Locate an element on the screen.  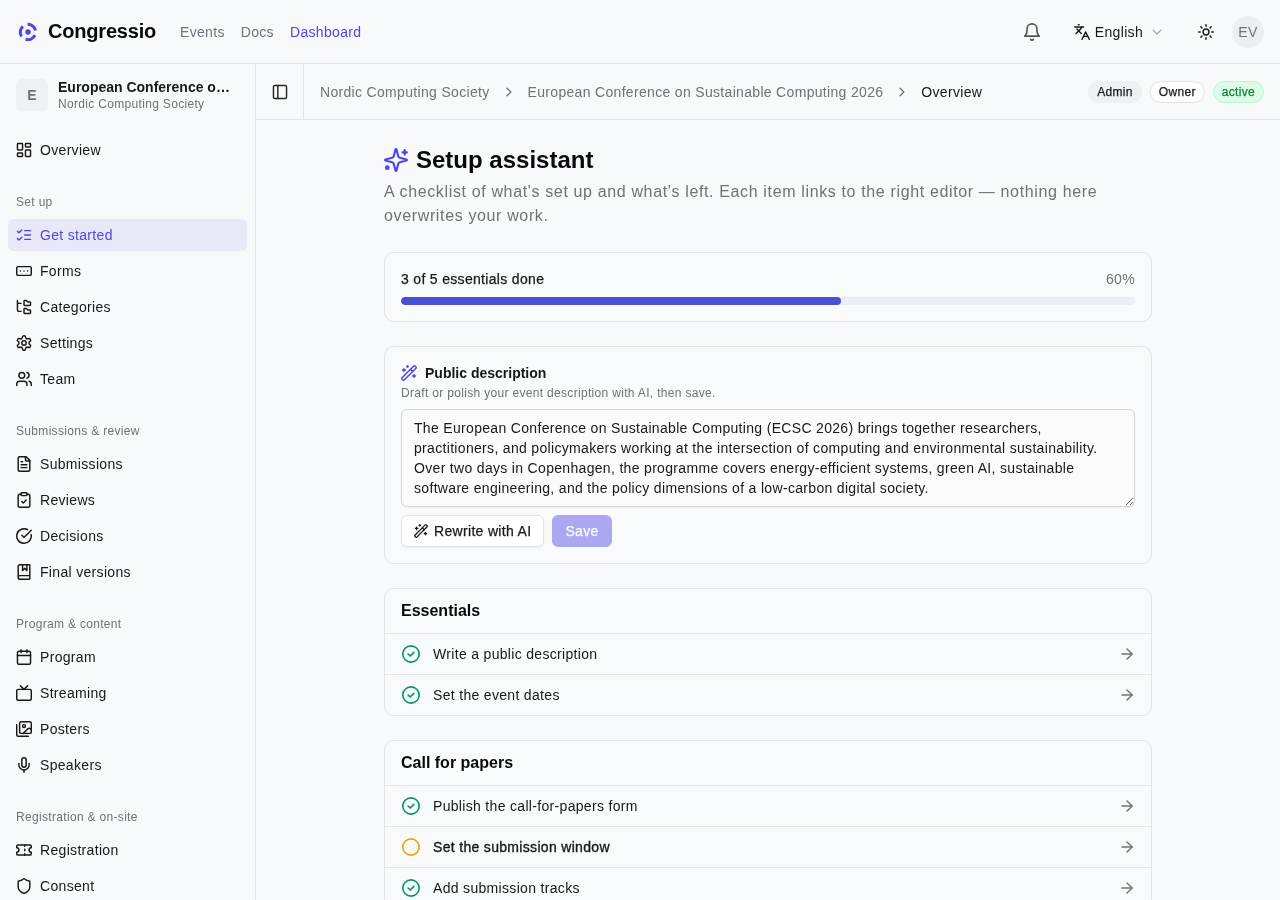
tv-icon is located at coordinates (24, 693).